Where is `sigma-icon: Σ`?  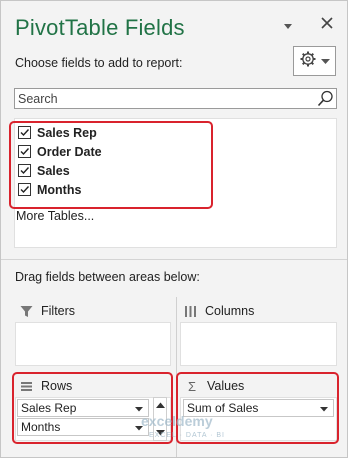 sigma-icon: Σ is located at coordinates (192, 386).